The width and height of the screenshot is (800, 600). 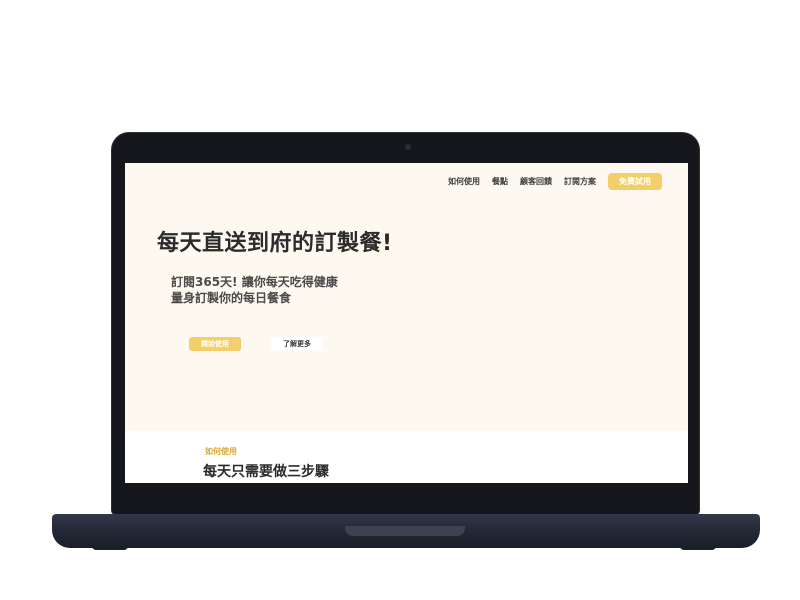 What do you see at coordinates (500, 181) in the screenshot?
I see `nav-item-meals: 餐點` at bounding box center [500, 181].